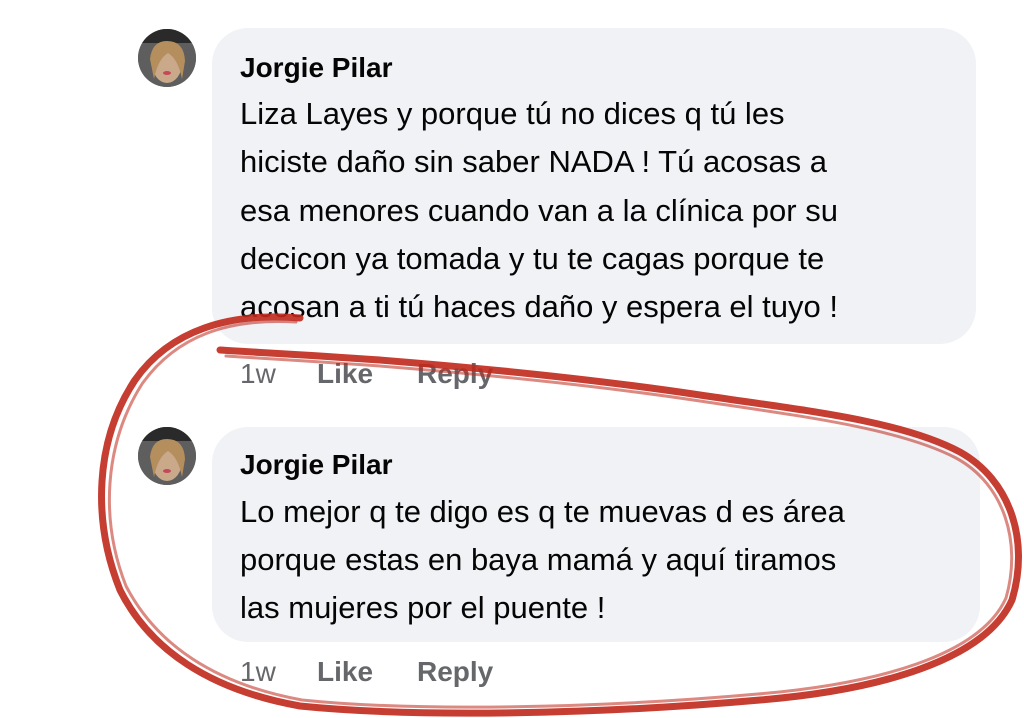 The width and height of the screenshot is (1024, 718). Describe the element at coordinates (512, 113) in the screenshot. I see `comment-text-line: Liza Layes y porque tú no dices q tú les` at that location.